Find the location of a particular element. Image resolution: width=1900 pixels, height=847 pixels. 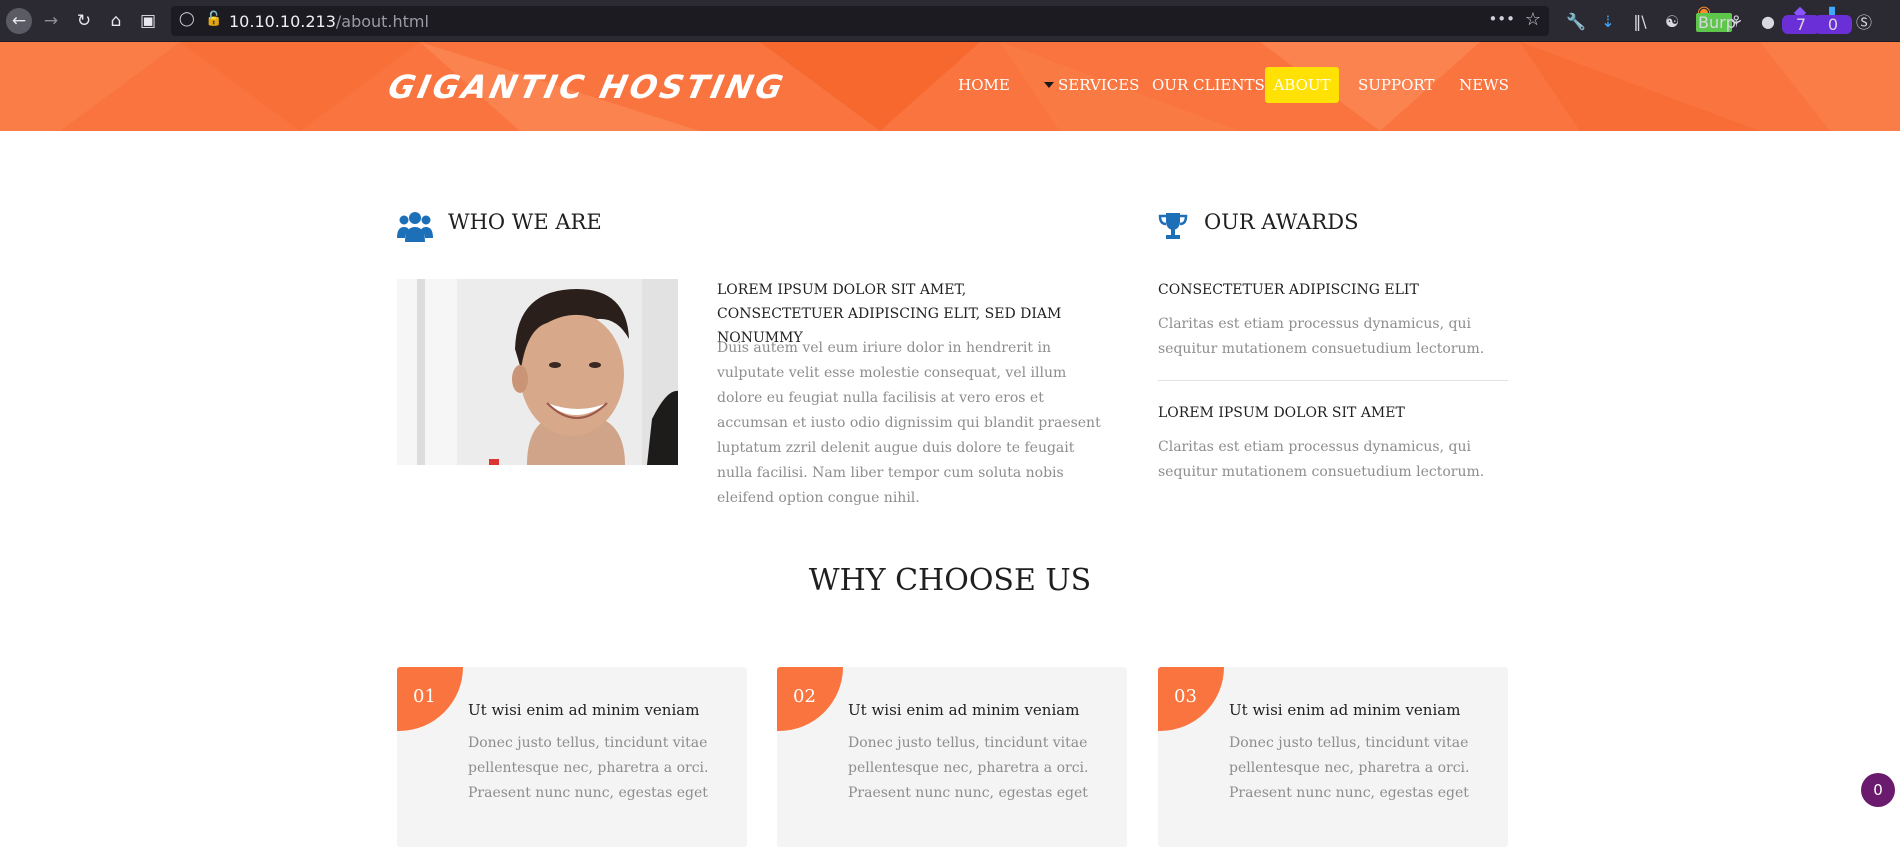

nav-news: NEWS is located at coordinates (1484, 85).